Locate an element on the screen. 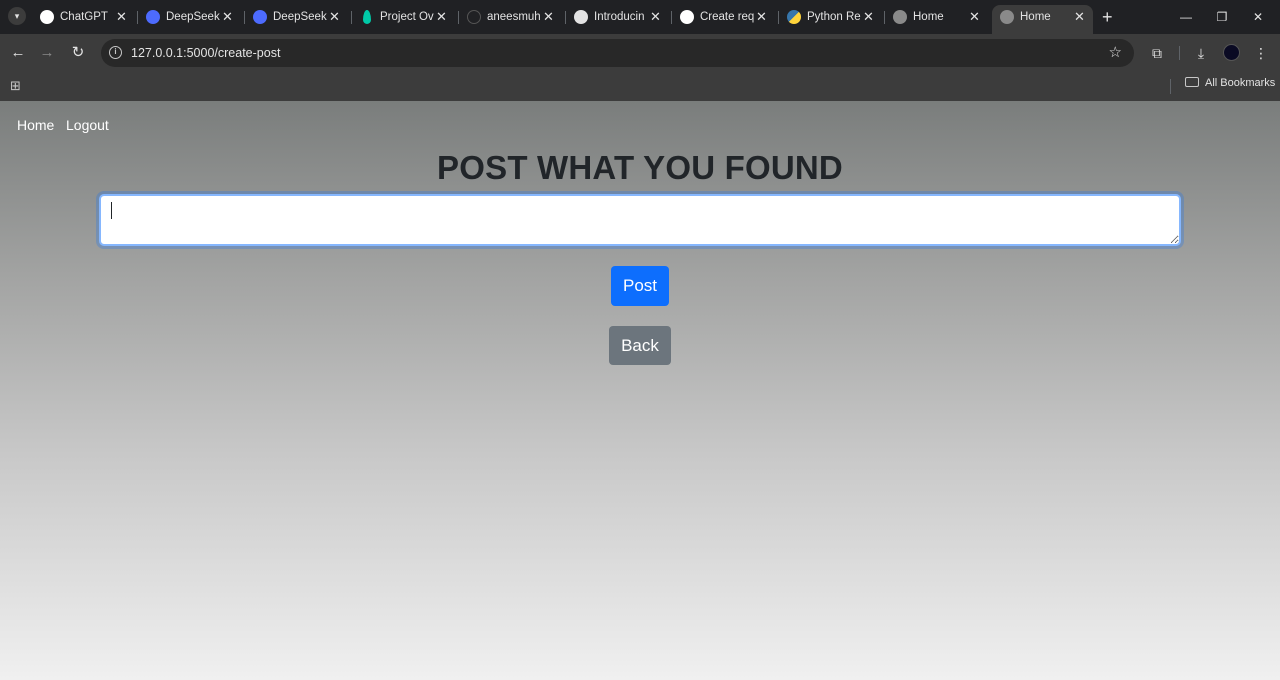  site-info-icon: i is located at coordinates (115, 52).